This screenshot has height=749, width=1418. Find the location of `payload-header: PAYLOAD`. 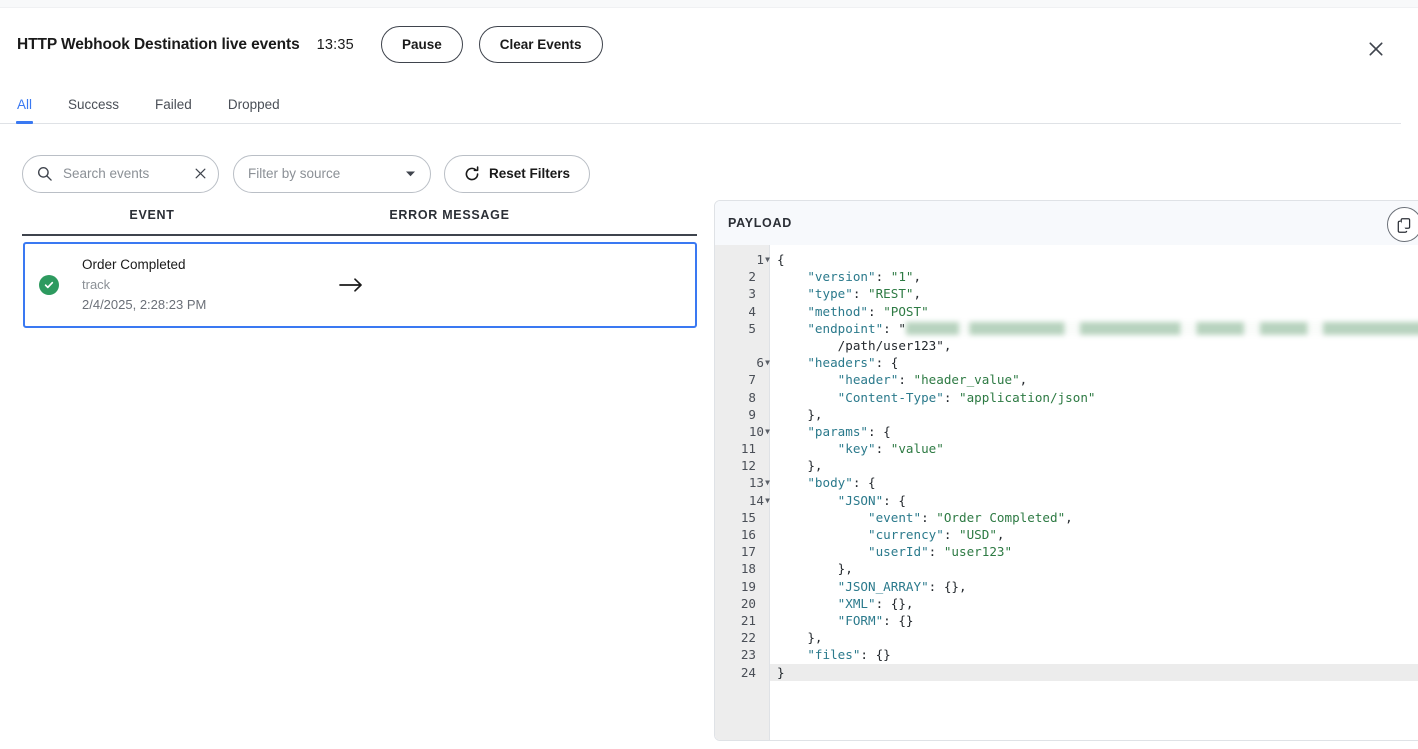

payload-header: PAYLOAD is located at coordinates (1066, 223).